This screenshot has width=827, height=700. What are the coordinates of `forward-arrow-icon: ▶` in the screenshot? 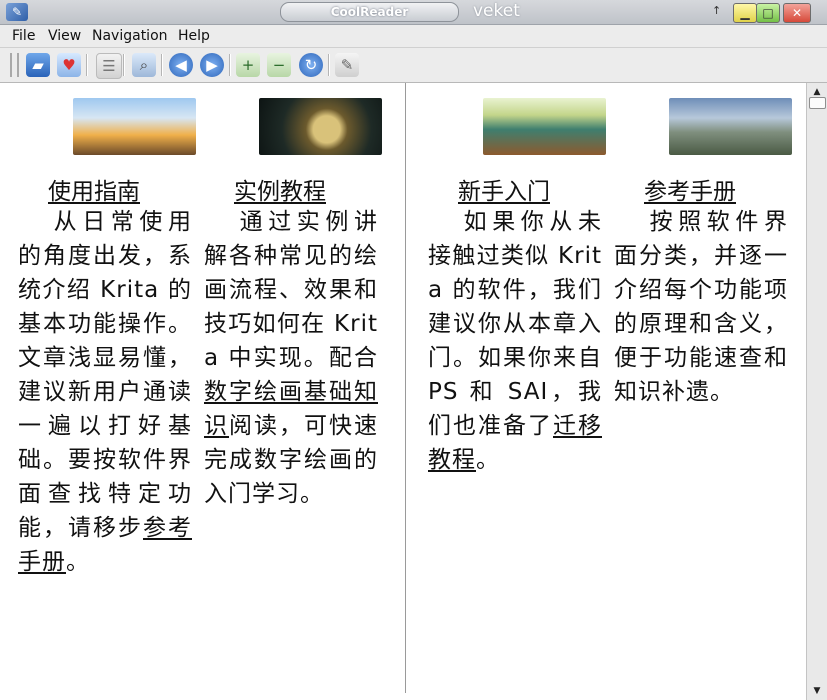 It's located at (212, 65).